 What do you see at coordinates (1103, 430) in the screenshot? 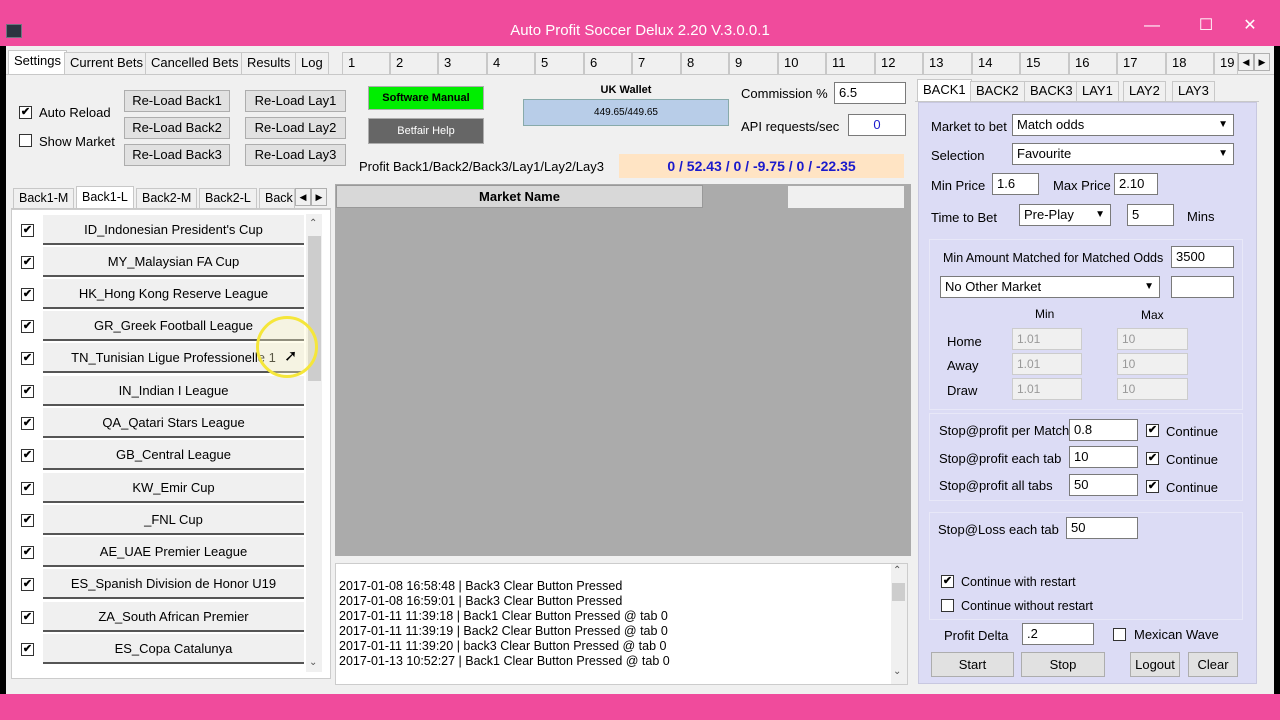
I see `stop-profit-match-input: 0.8` at bounding box center [1103, 430].